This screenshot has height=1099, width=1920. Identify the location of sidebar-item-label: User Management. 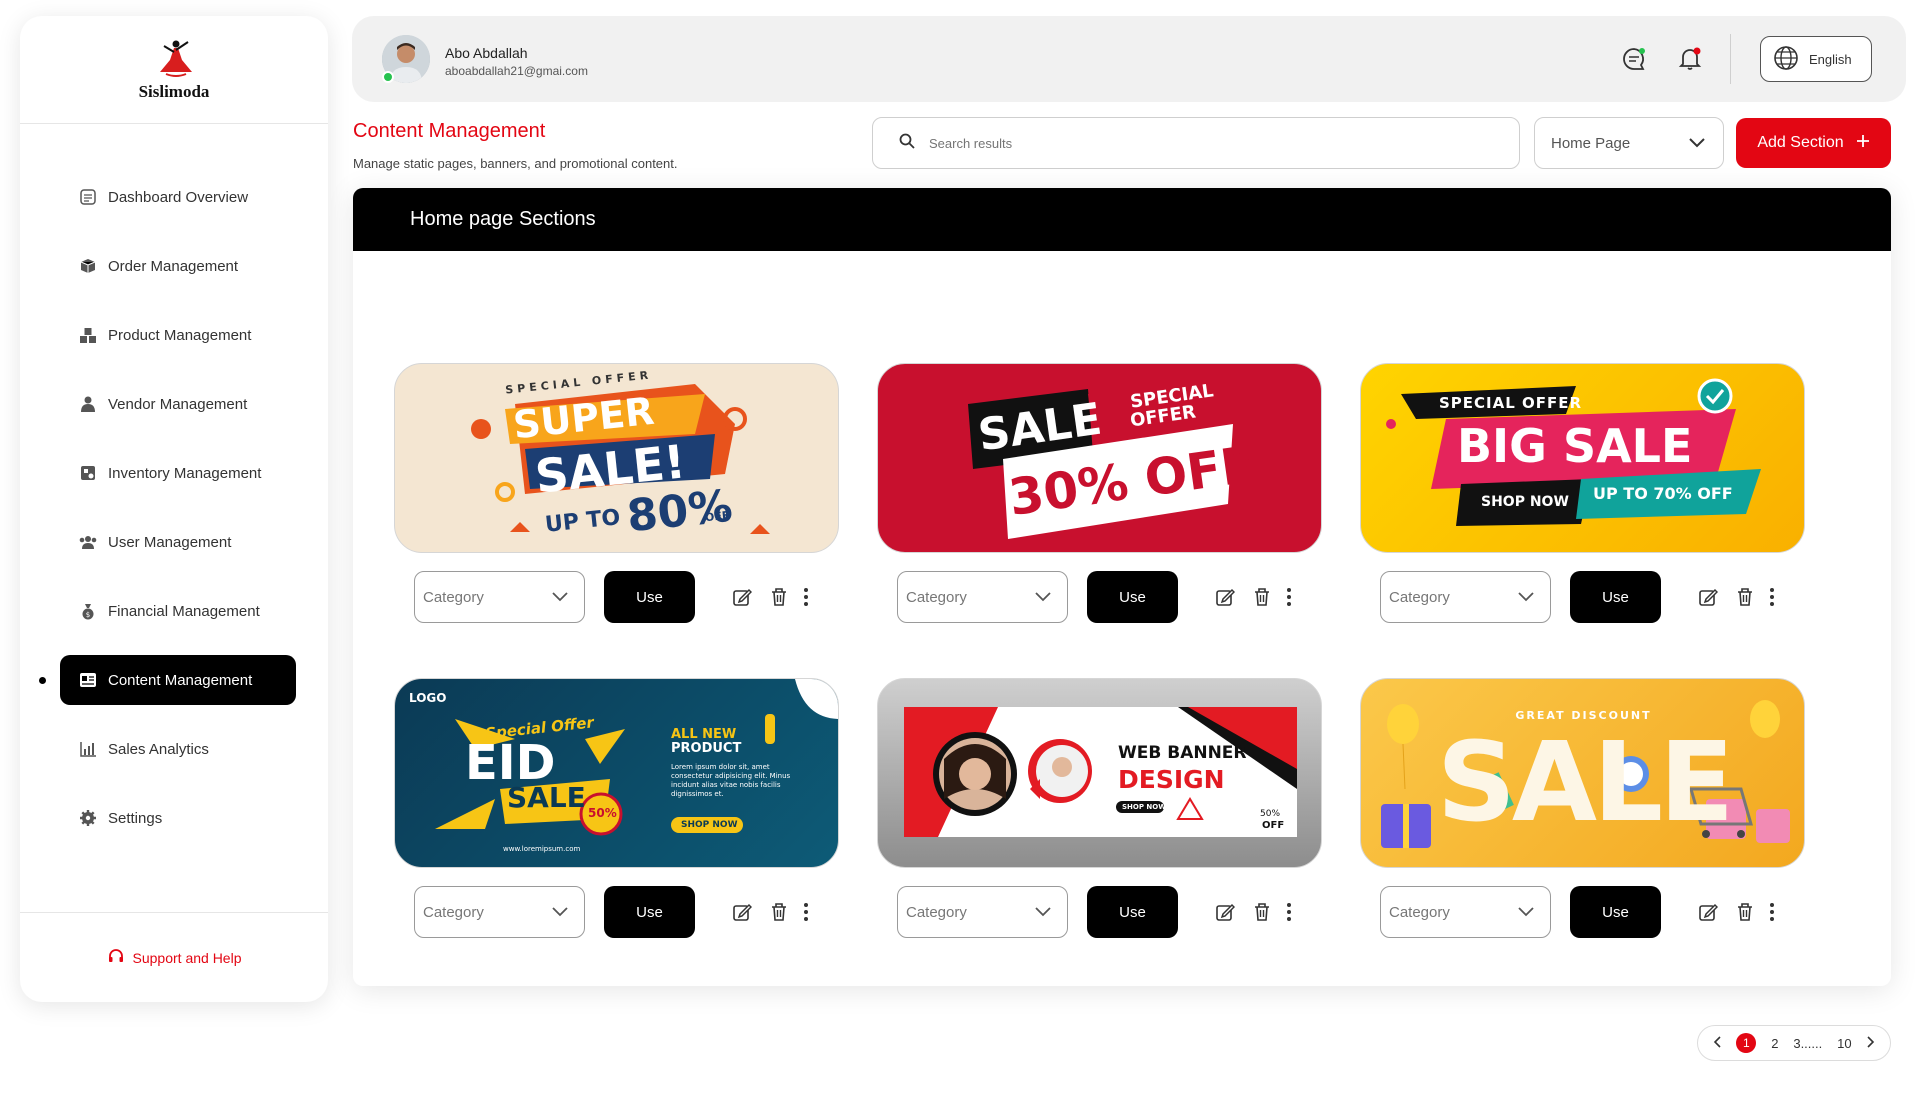
(170, 542).